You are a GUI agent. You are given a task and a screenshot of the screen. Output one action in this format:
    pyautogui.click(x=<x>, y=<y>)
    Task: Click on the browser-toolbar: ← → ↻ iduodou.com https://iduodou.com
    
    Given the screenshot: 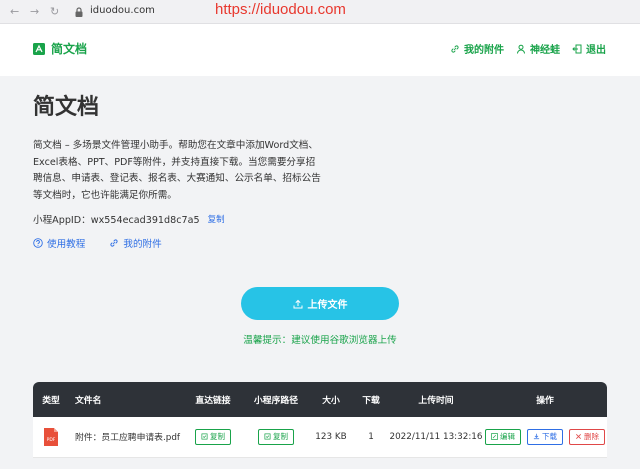 What is the action you would take?
    pyautogui.click(x=320, y=12)
    